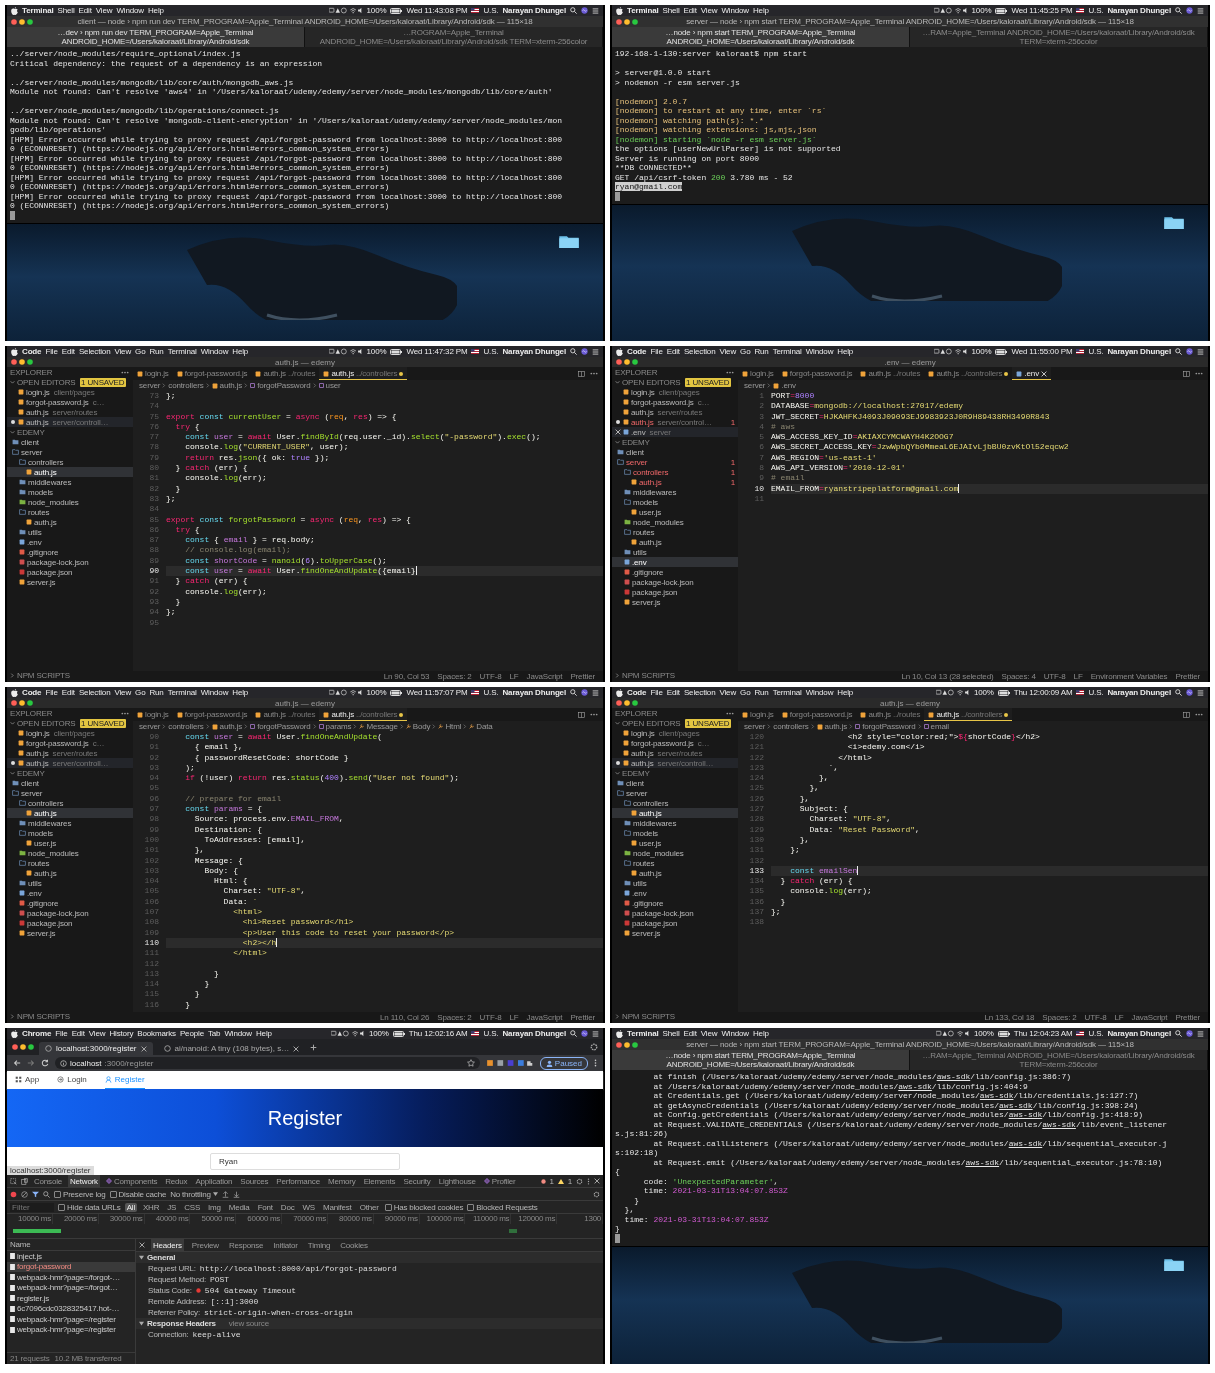 The width and height of the screenshot is (1215, 1373). I want to click on menu-item: Run, so click(761, 692).